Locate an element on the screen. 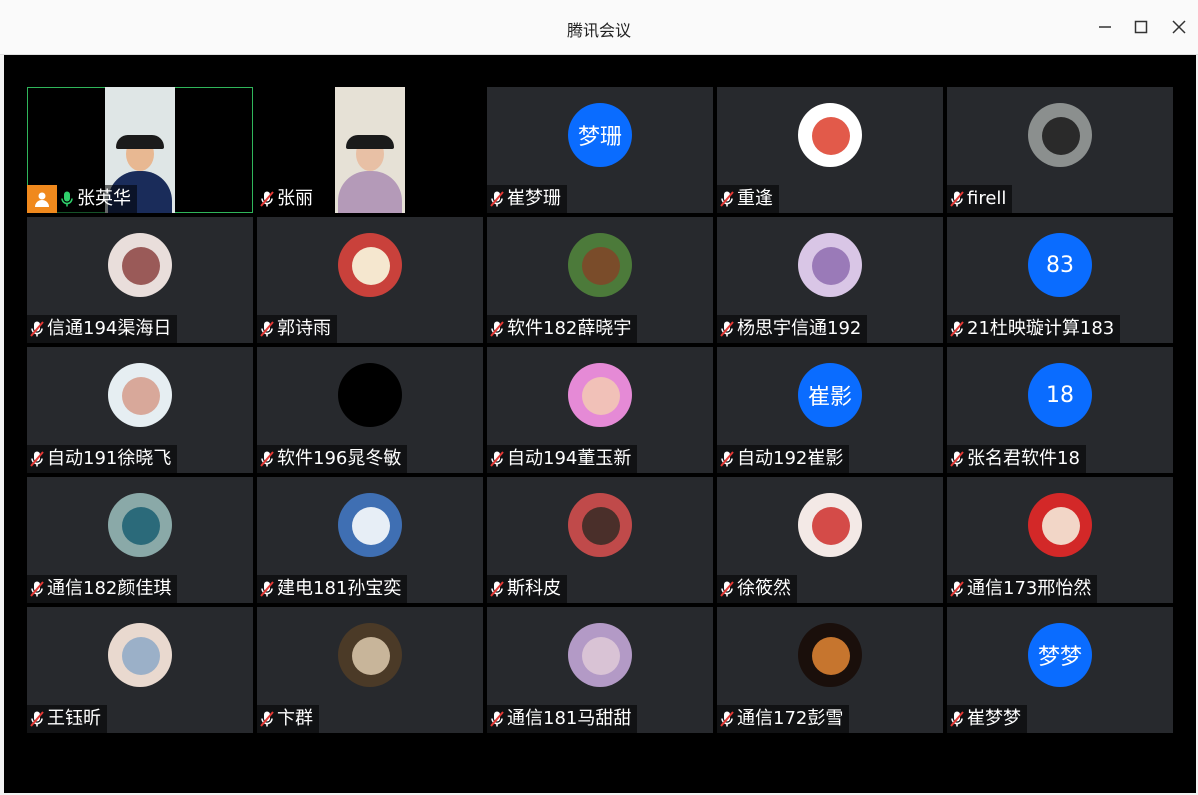 The image size is (1198, 795). name-label-bar: 崔梦梦 is located at coordinates (987, 719).